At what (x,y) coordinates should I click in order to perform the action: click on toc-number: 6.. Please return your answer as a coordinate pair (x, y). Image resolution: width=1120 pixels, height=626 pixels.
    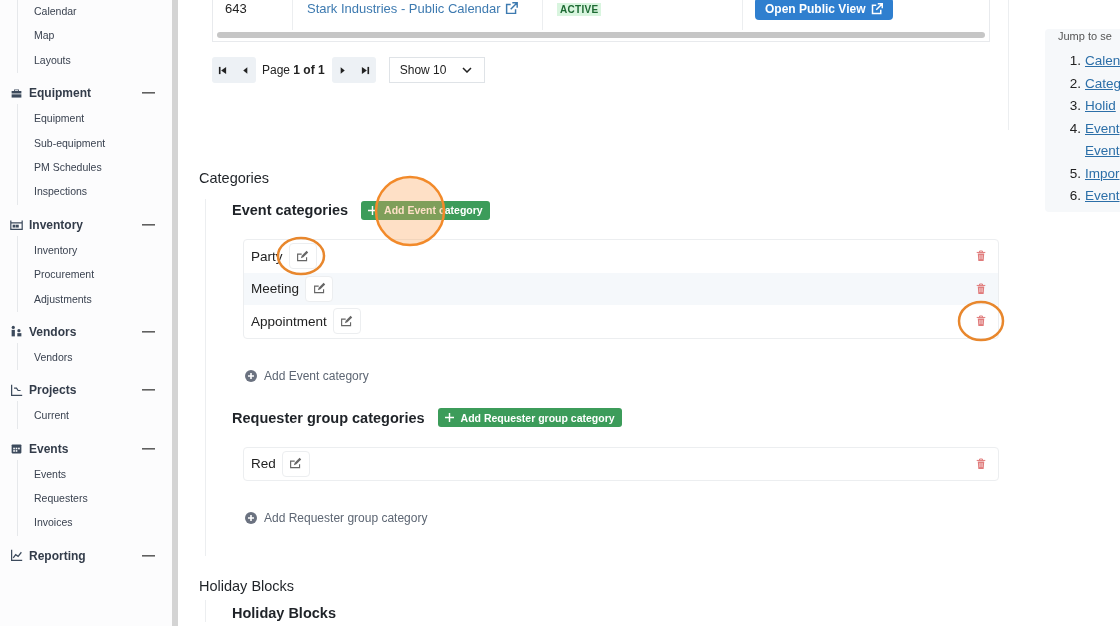
    Looking at the image, I should click on (1074, 196).